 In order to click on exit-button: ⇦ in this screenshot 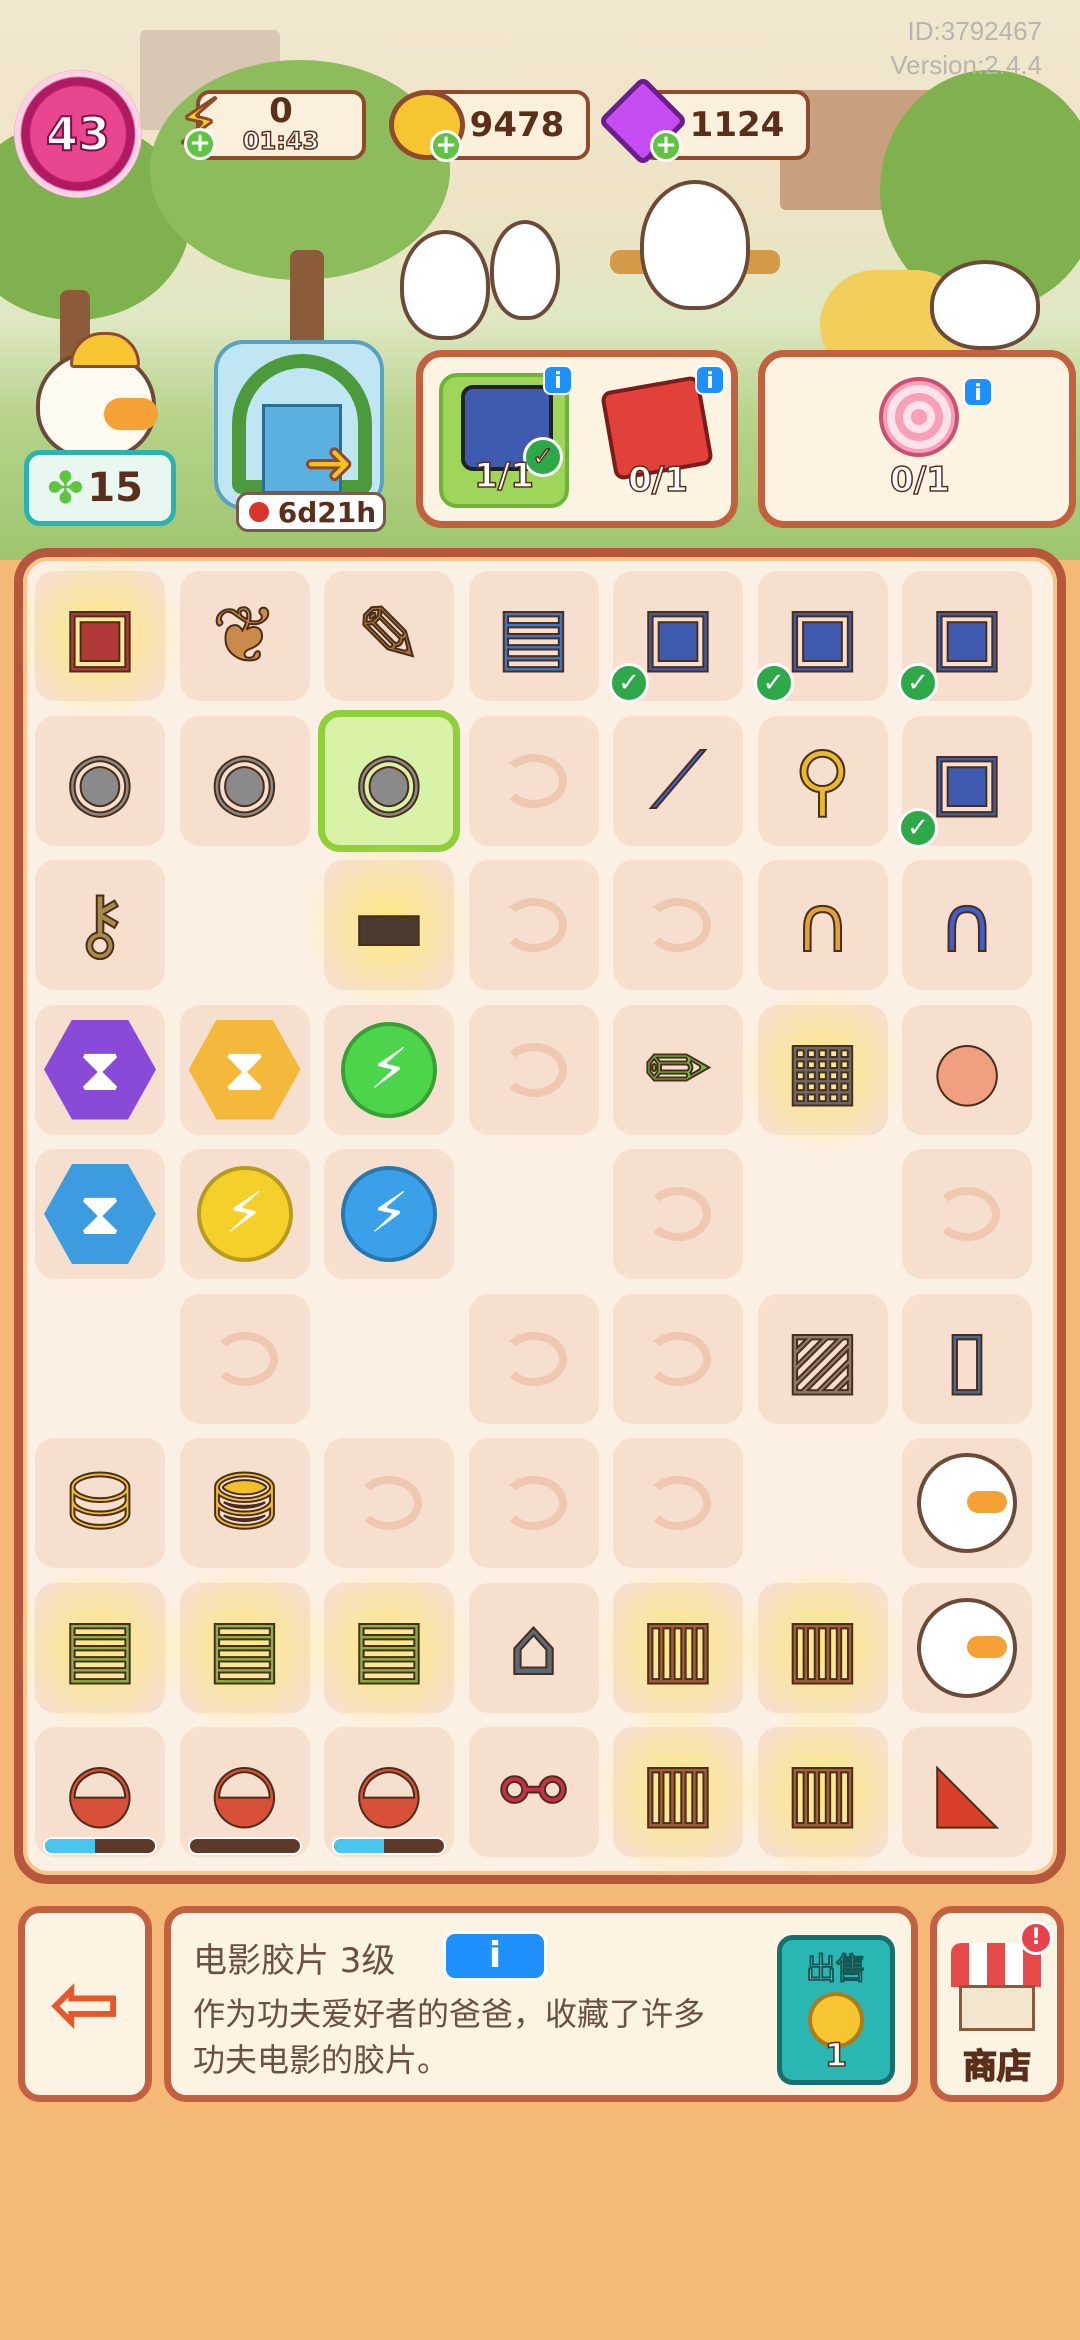, I will do `click(85, 2004)`.